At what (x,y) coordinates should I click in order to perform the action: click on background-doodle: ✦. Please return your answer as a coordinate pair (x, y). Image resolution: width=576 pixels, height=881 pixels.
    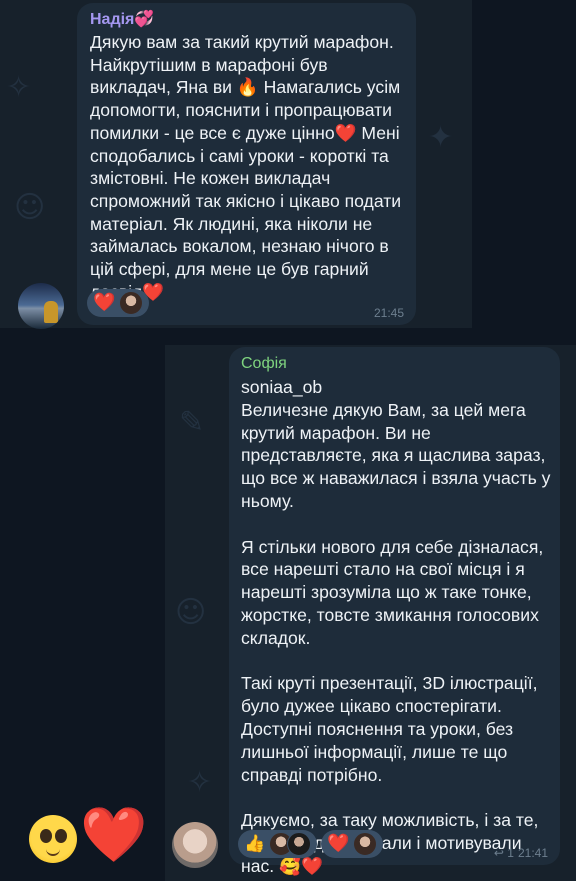
    Looking at the image, I should click on (441, 137).